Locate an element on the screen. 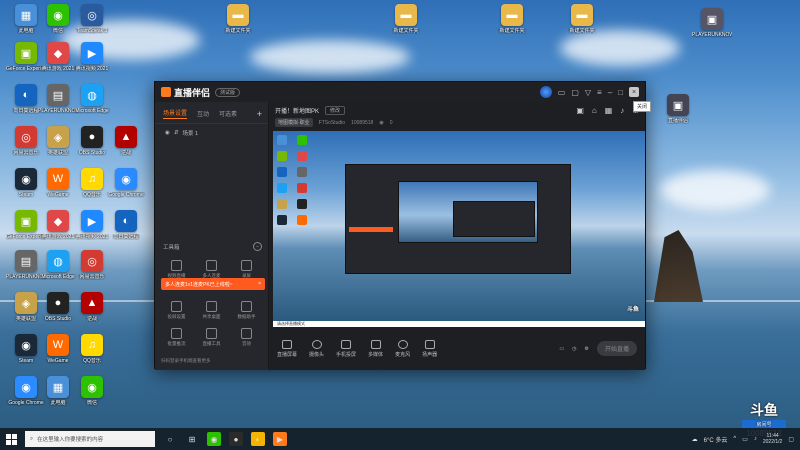 The height and width of the screenshot is (450, 800). task-view-icon: ○ is located at coordinates (170, 439).